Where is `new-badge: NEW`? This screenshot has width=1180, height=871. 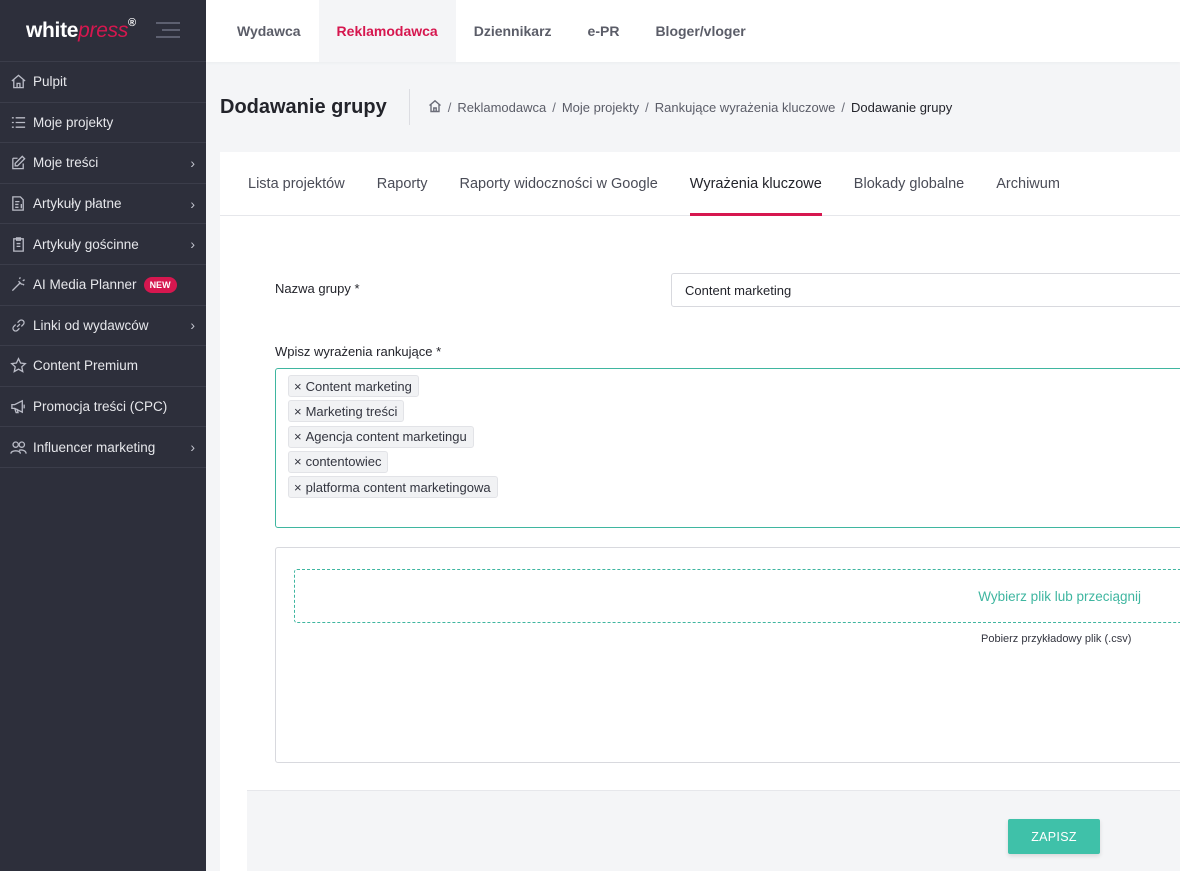
new-badge: NEW is located at coordinates (160, 284).